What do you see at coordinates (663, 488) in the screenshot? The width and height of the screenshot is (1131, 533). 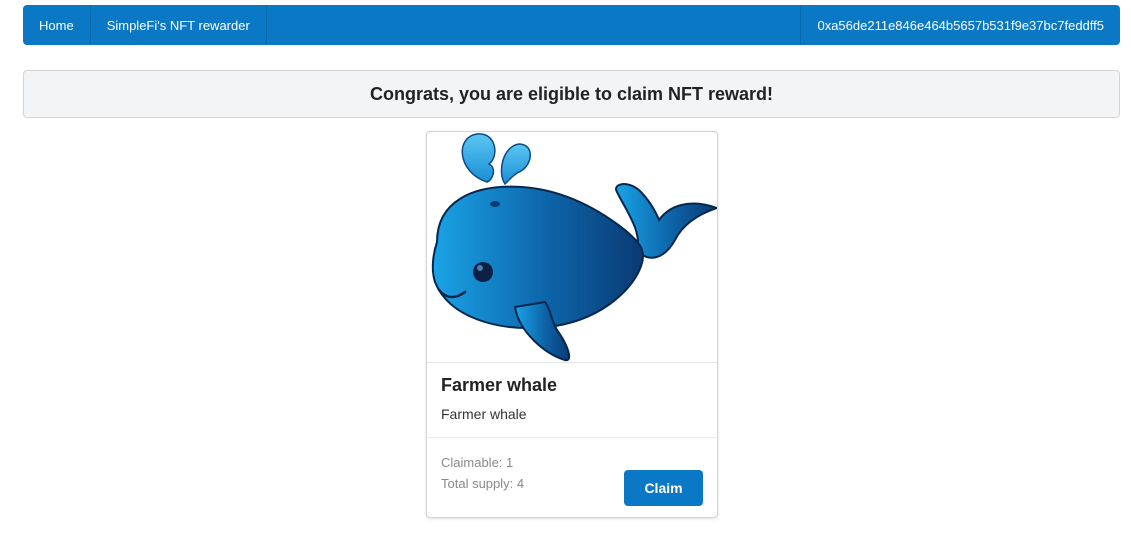 I see `claim-button: Claim` at bounding box center [663, 488].